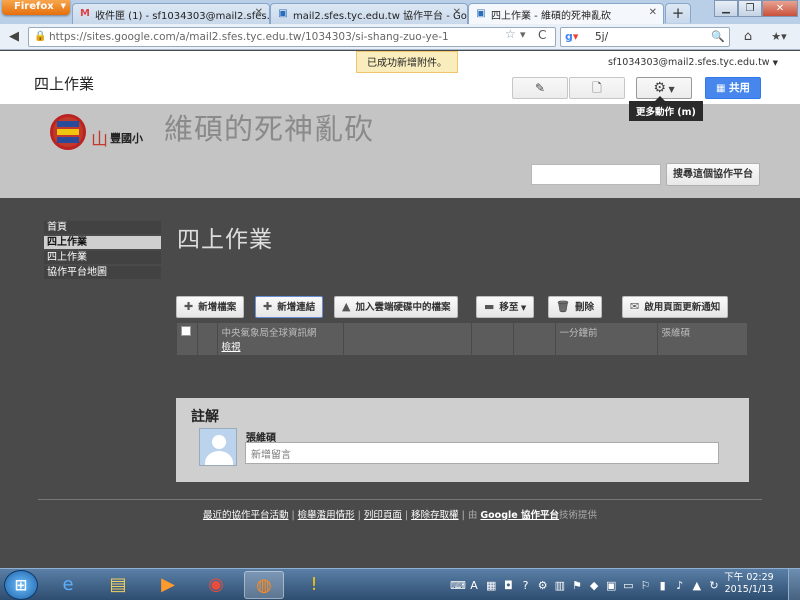  What do you see at coordinates (663, 585) in the screenshot?
I see `power-tray-icon: ▮` at bounding box center [663, 585].